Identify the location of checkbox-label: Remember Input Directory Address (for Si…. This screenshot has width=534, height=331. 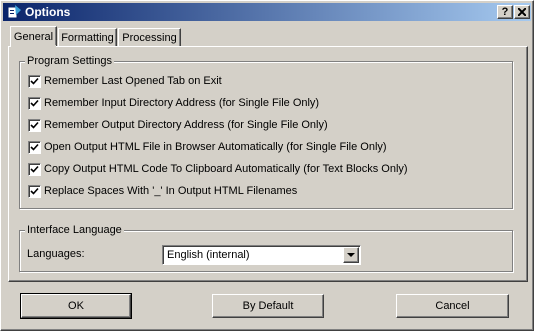
(182, 103).